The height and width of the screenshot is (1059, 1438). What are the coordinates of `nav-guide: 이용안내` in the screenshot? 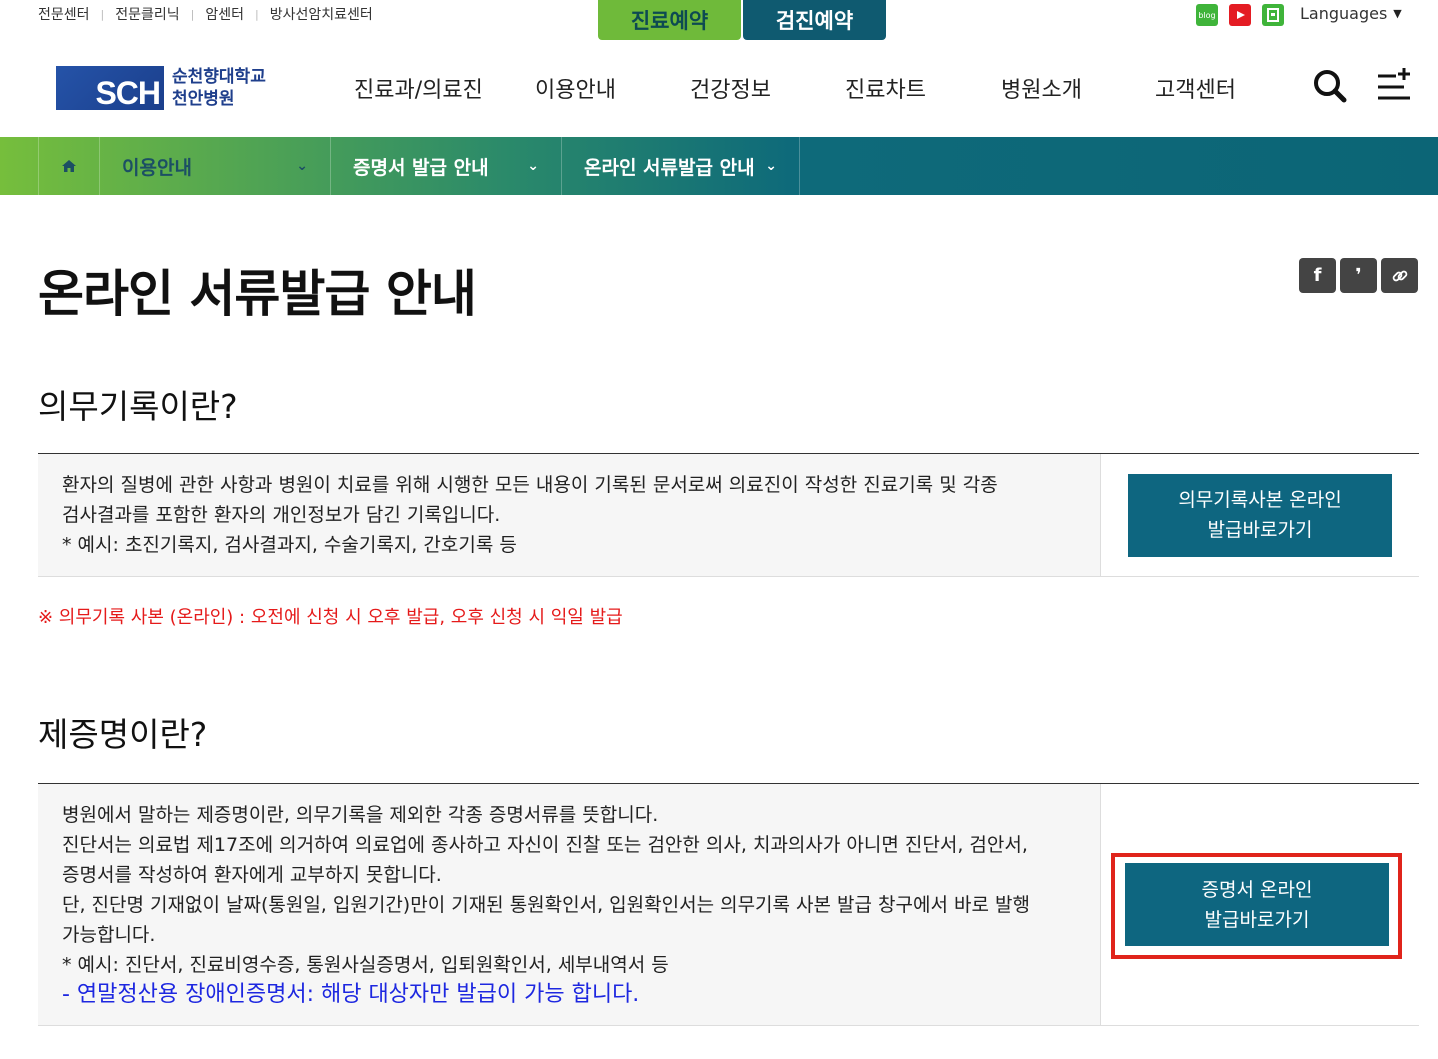 It's located at (575, 88).